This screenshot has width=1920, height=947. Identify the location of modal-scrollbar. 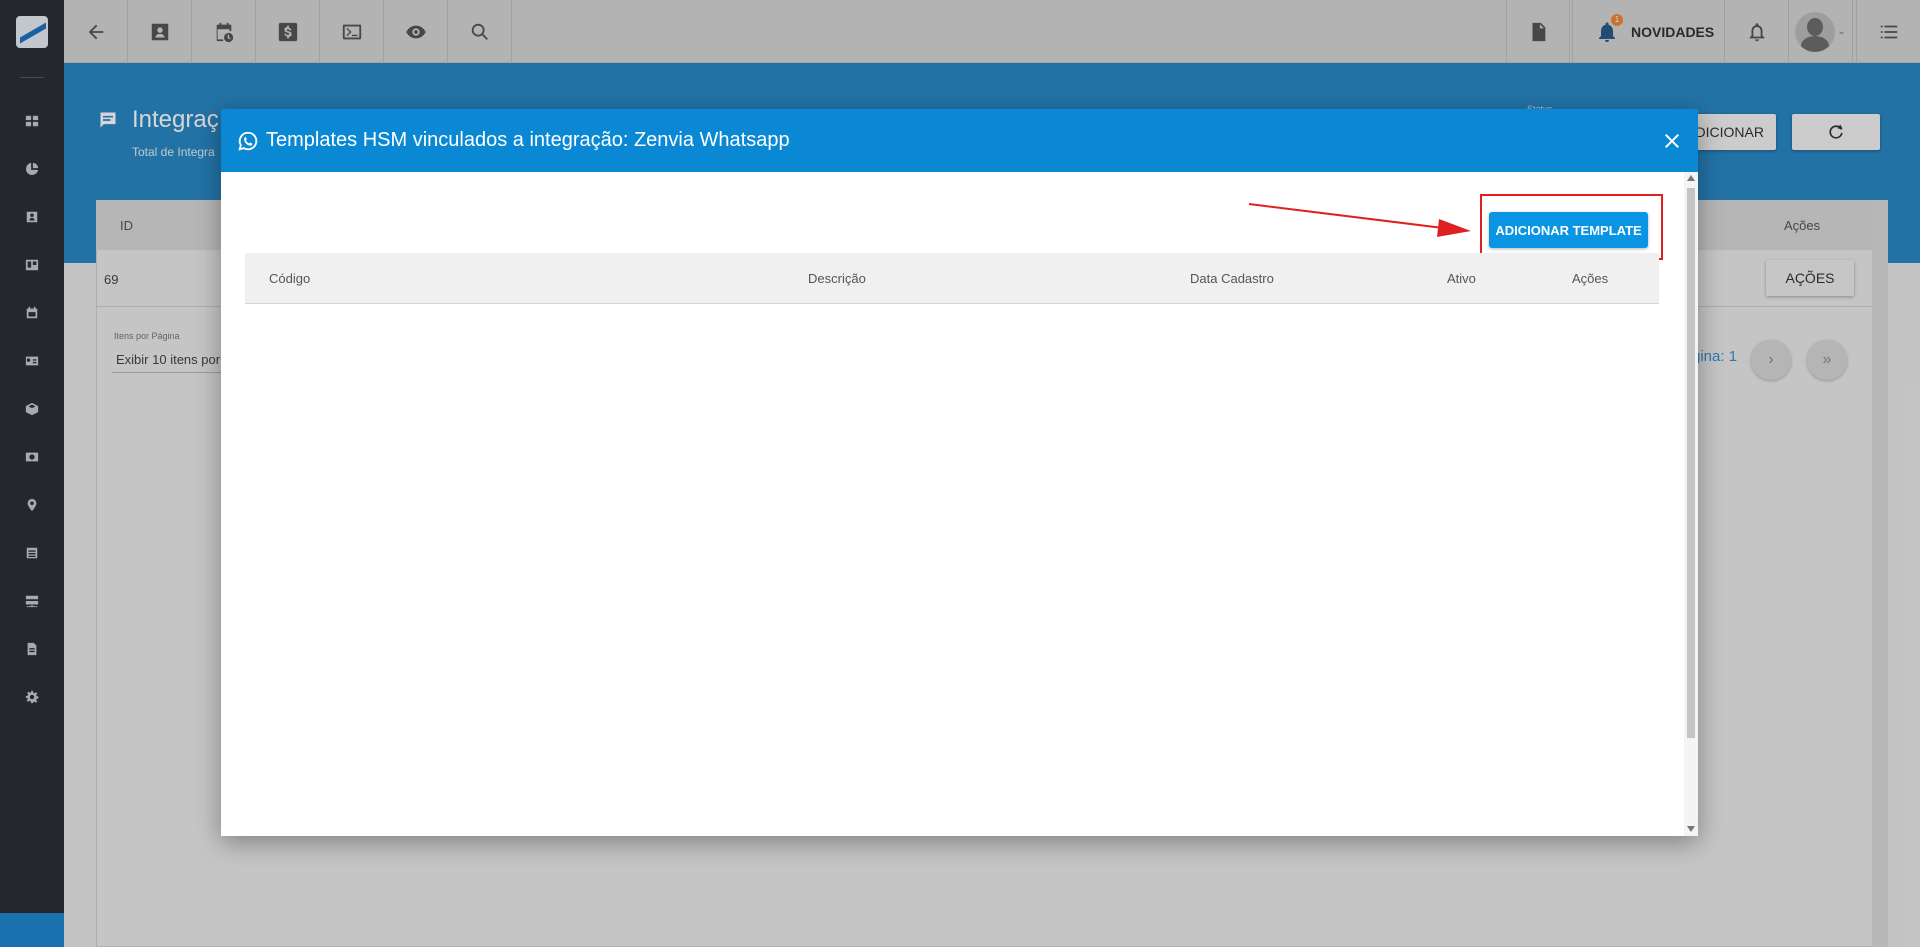
(1691, 504).